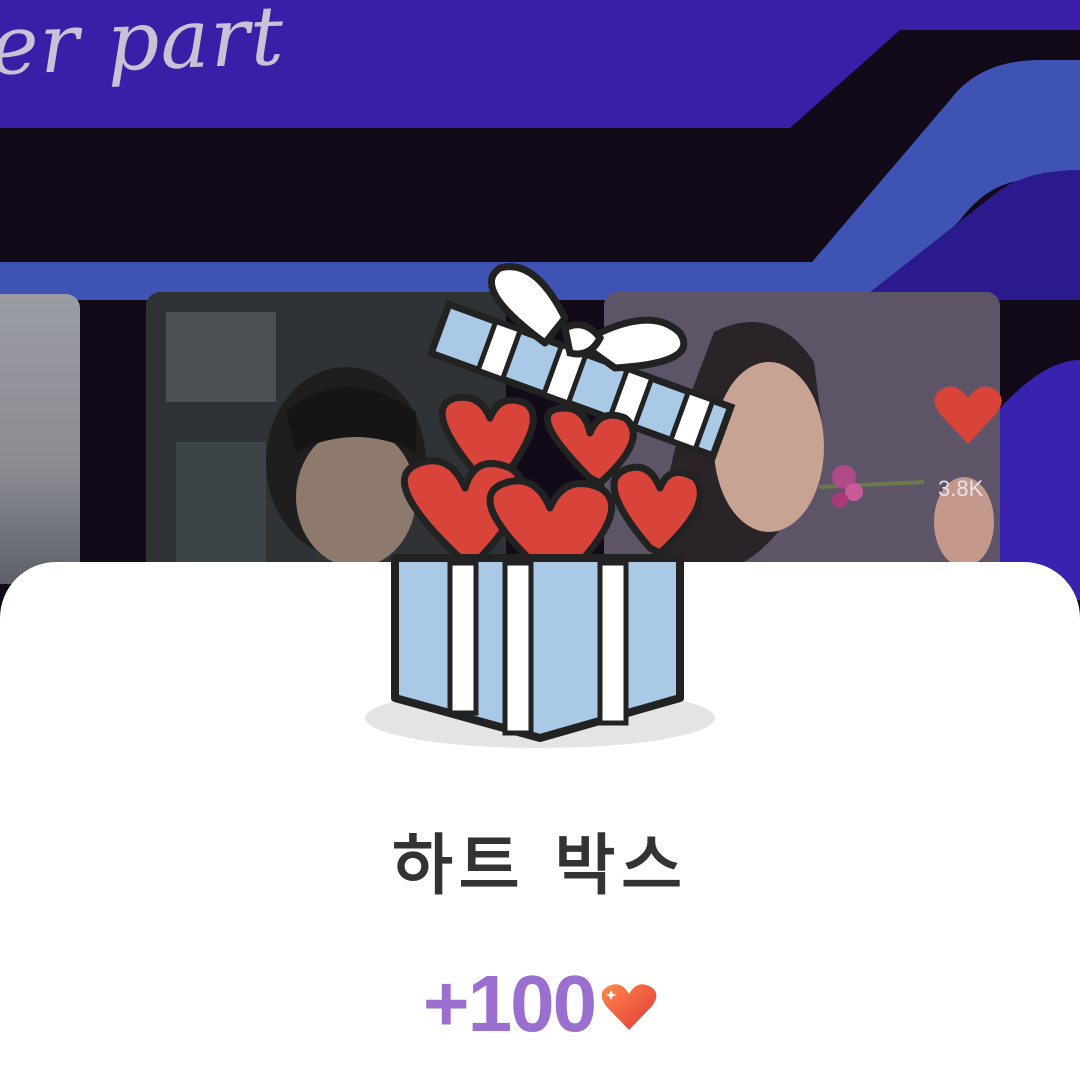 This screenshot has width=1080, height=1080. Describe the element at coordinates (968, 415) in the screenshot. I see `like-heart-icon` at that location.